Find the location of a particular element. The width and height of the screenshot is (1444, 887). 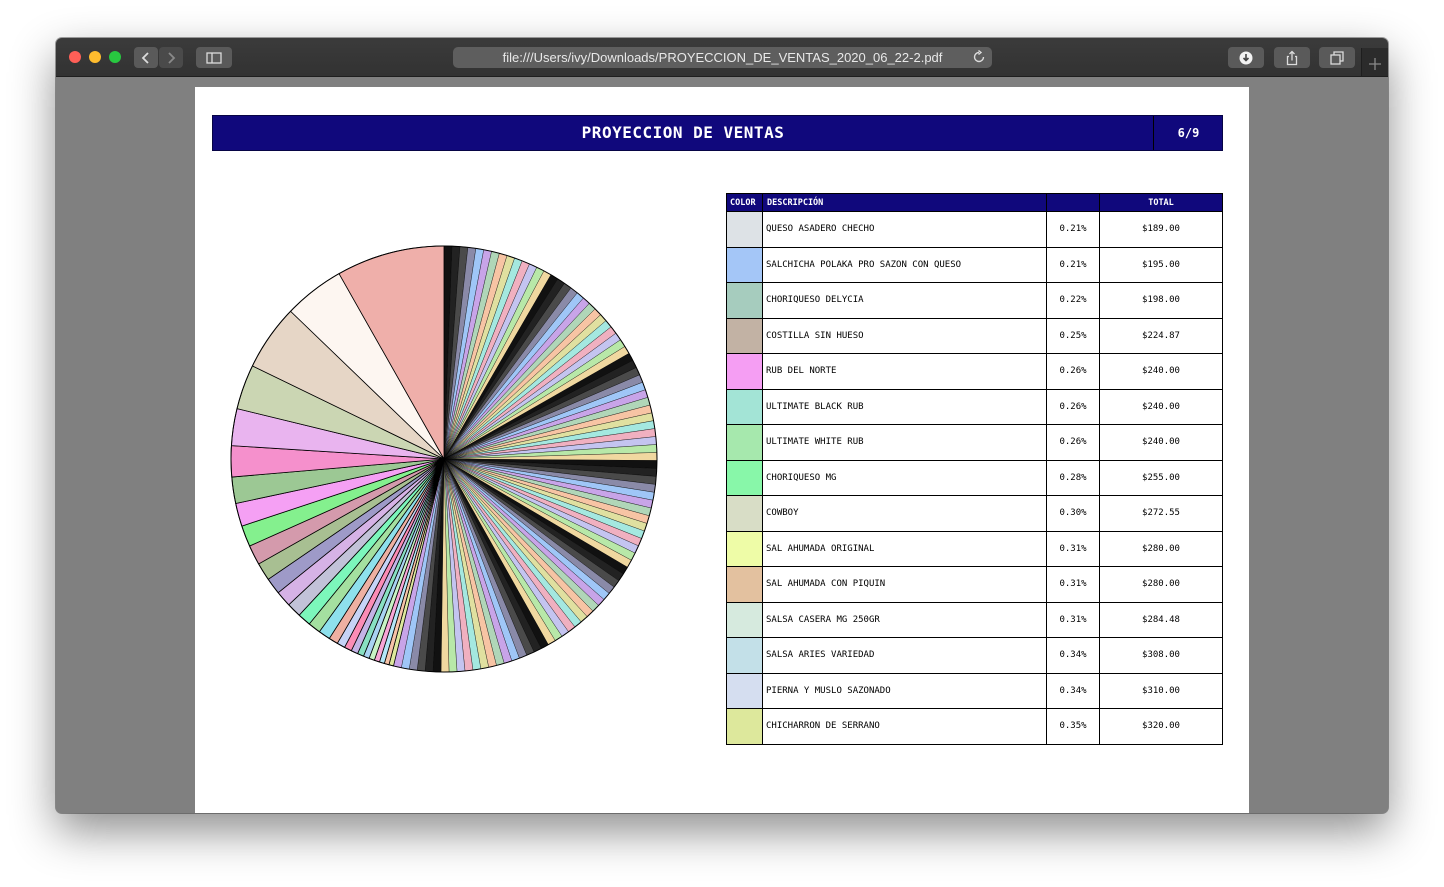

table-row: CHORIQUESO DELYCIA 0.22% $198.00 is located at coordinates (974, 300).